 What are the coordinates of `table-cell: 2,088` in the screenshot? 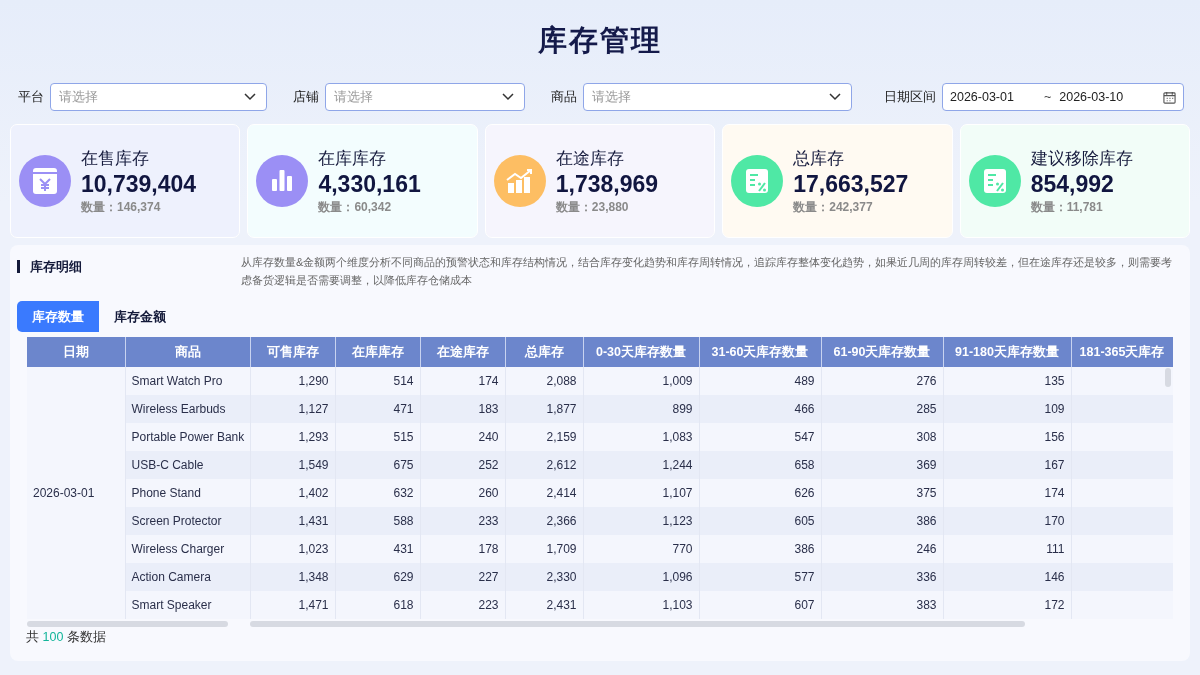 It's located at (544, 381).